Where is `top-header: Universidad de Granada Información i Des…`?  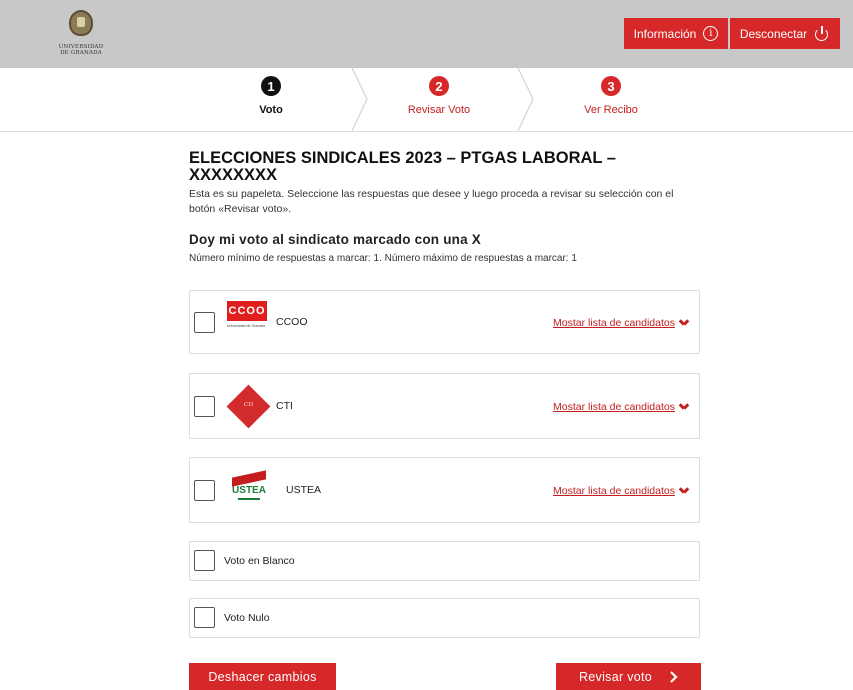
top-header: Universidad de Granada Información i Des… is located at coordinates (426, 34).